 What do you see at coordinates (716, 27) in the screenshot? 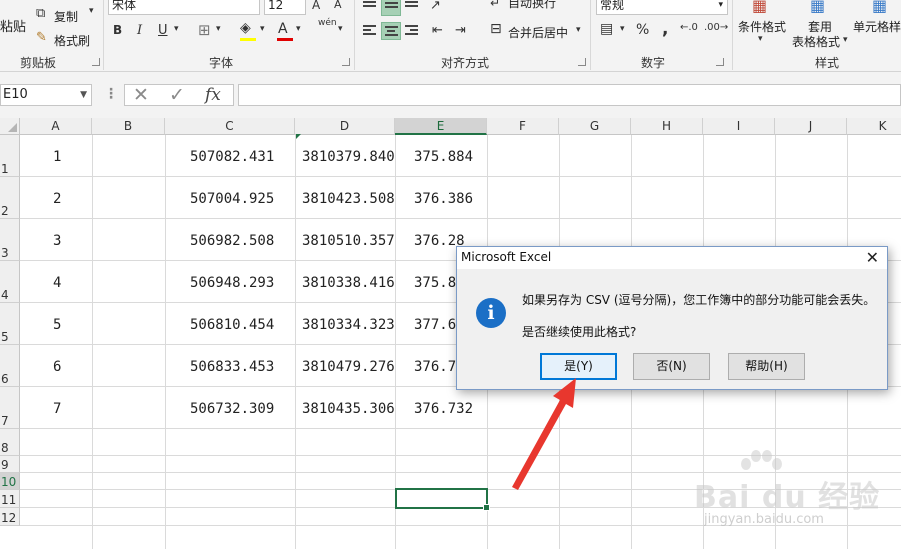
I see `decrease-decimal-icon: .00→` at bounding box center [716, 27].